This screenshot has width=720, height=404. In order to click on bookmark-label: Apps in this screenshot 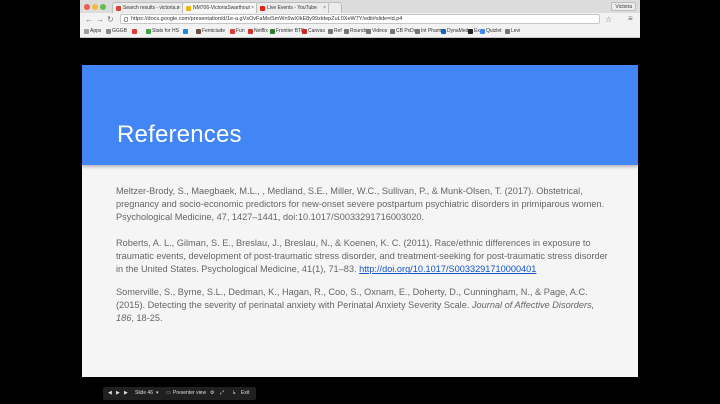, I will do `click(96, 31)`.